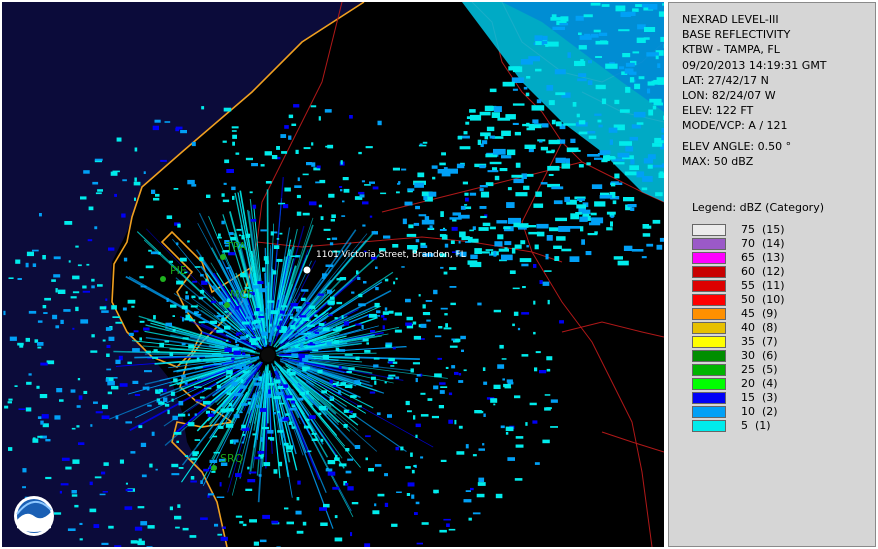 The height and width of the screenshot is (549, 878). What do you see at coordinates (763, 257) in the screenshot?
I see `legend-label: 65 (13)` at bounding box center [763, 257].